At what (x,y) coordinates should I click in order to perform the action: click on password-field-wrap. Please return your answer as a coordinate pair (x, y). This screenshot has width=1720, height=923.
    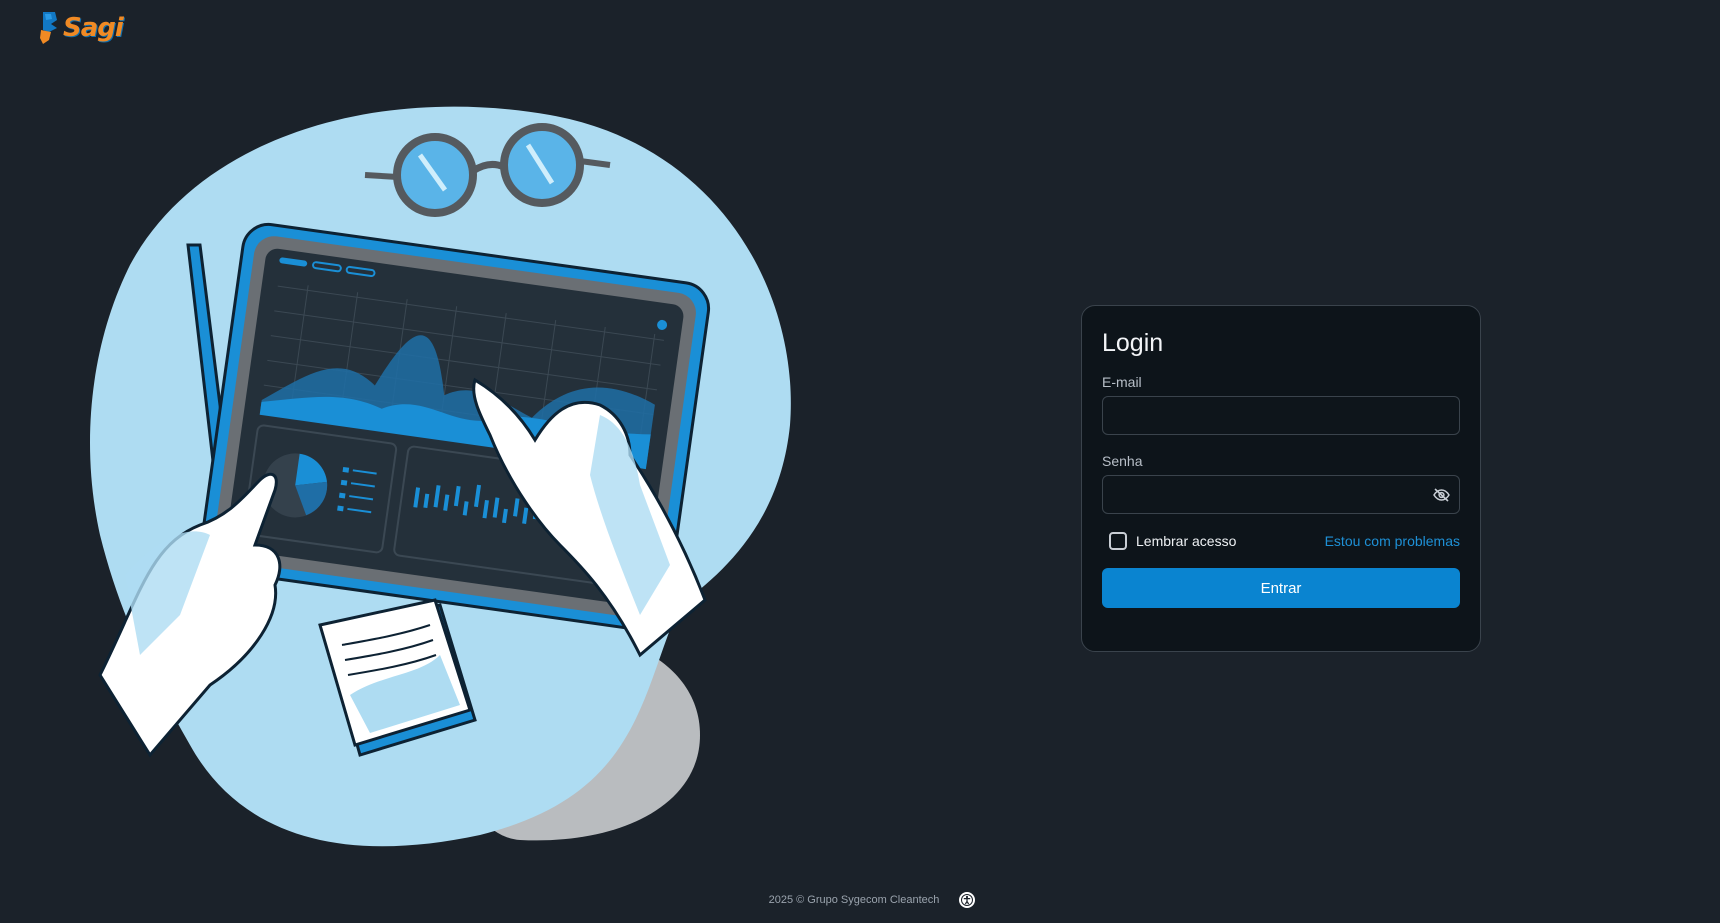
    Looking at the image, I should click on (1281, 494).